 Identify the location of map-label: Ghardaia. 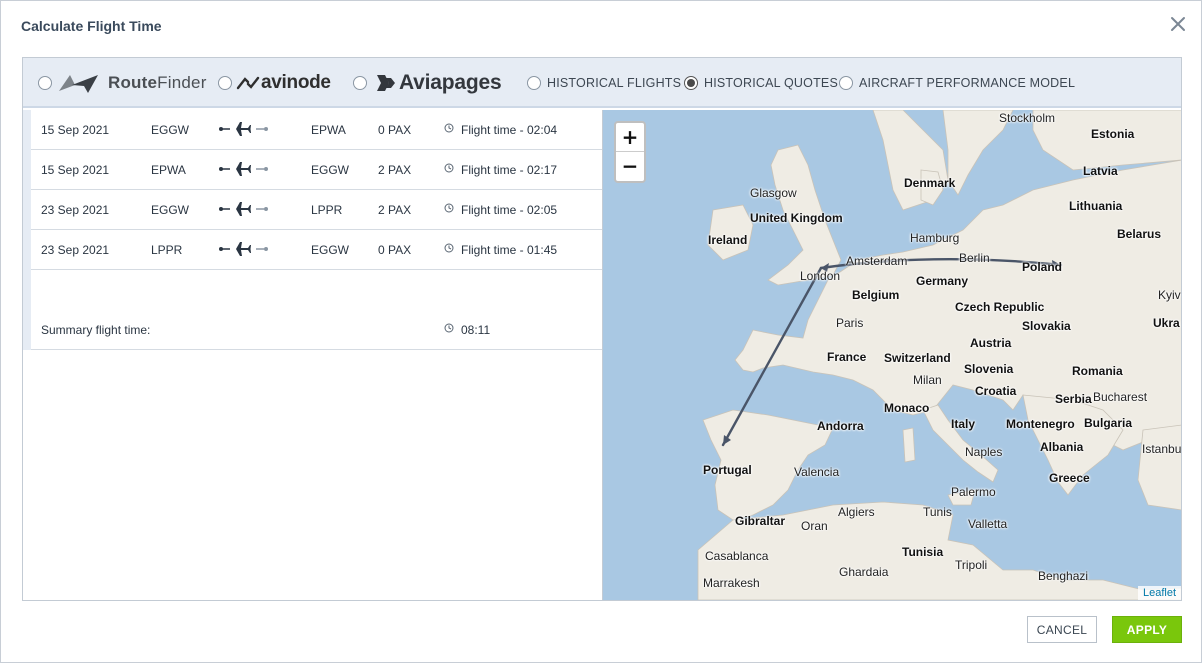
(864, 572).